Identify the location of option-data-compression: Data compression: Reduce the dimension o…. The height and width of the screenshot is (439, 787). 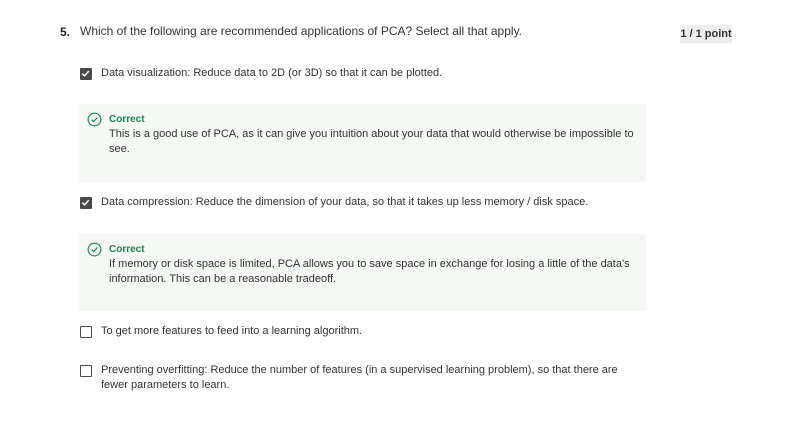
(355, 202).